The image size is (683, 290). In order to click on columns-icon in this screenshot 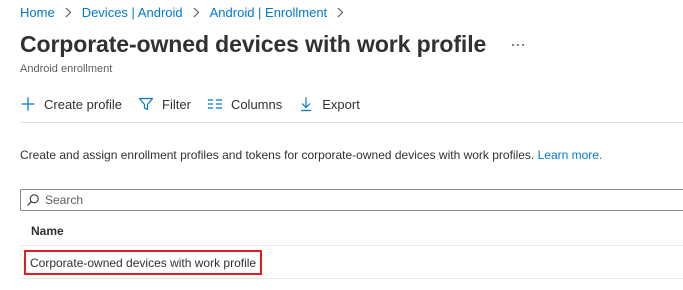, I will do `click(215, 104)`.